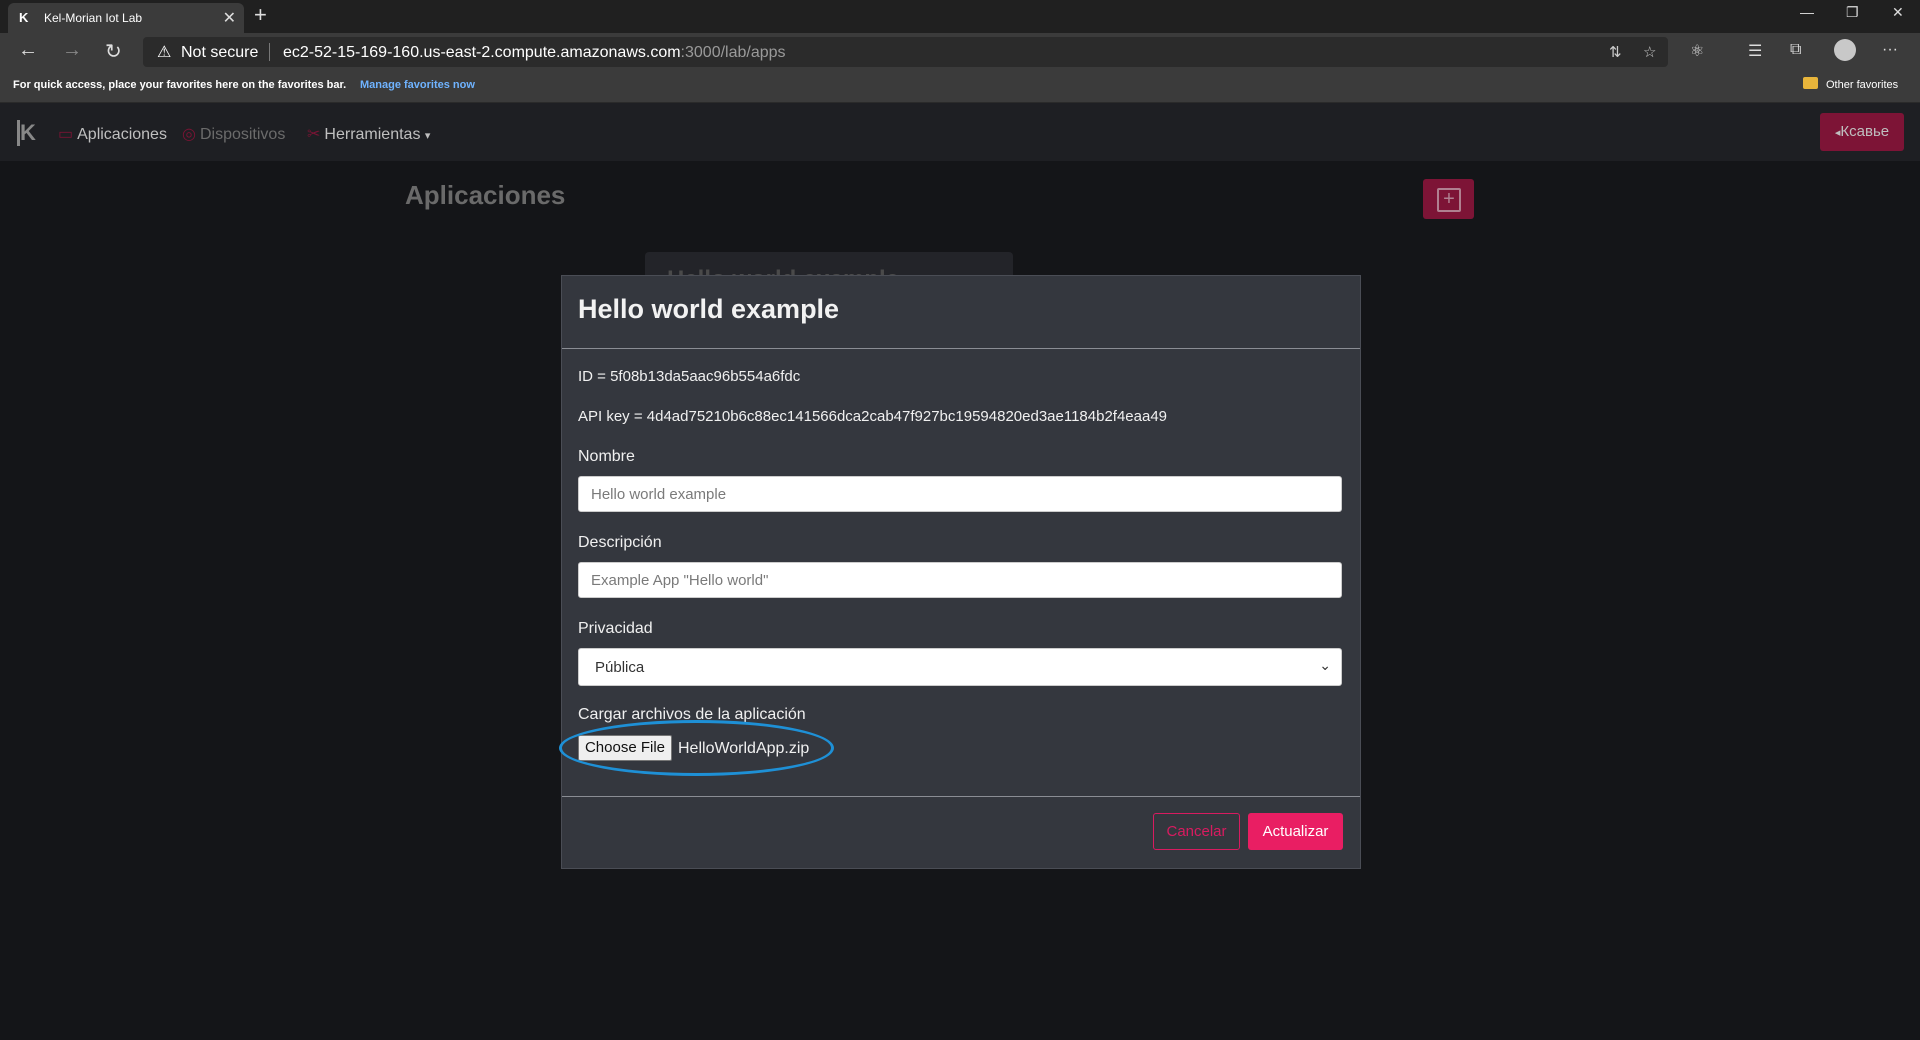 This screenshot has height=1040, width=1920. I want to click on privacy-label: Privacidad, so click(615, 628).